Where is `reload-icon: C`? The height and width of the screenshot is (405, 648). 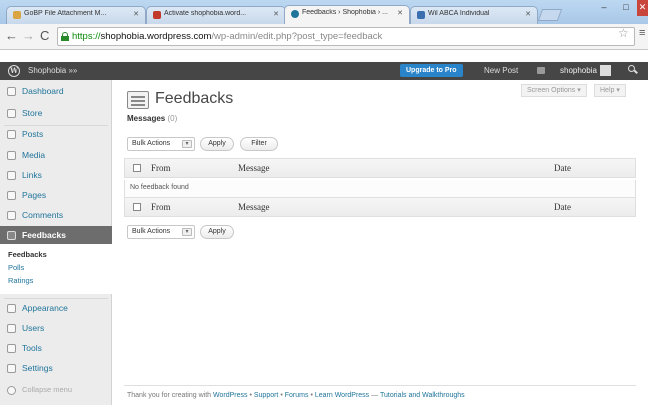 reload-icon: C is located at coordinates (44, 36).